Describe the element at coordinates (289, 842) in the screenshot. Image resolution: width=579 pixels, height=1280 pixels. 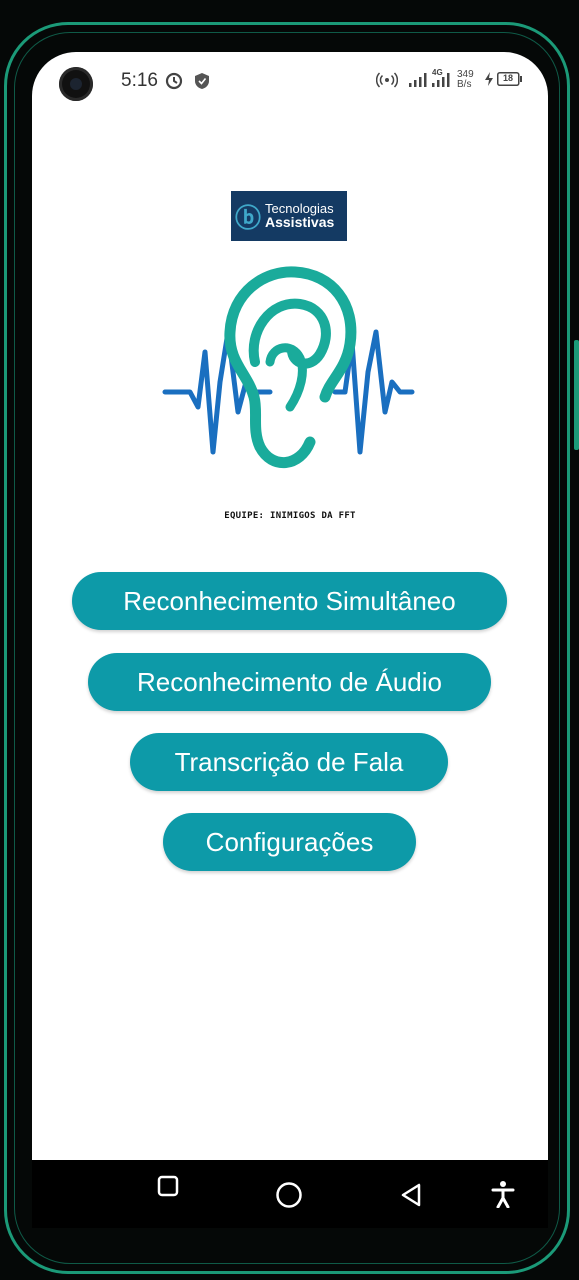
I see `settings-button: Configurações` at that location.